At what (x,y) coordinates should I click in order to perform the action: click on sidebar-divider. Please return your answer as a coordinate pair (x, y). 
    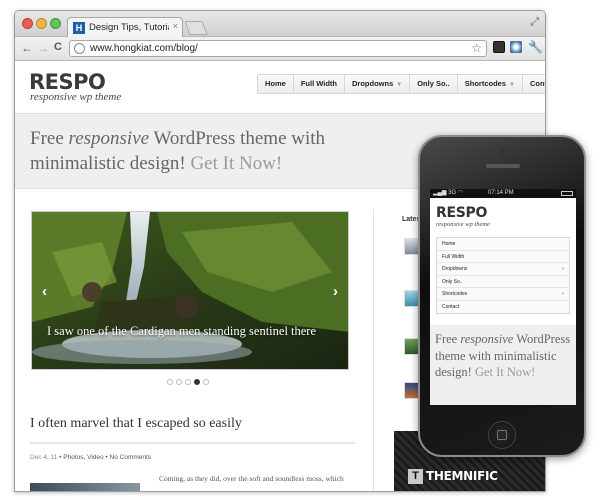
    Looking at the image, I should click on (373, 350).